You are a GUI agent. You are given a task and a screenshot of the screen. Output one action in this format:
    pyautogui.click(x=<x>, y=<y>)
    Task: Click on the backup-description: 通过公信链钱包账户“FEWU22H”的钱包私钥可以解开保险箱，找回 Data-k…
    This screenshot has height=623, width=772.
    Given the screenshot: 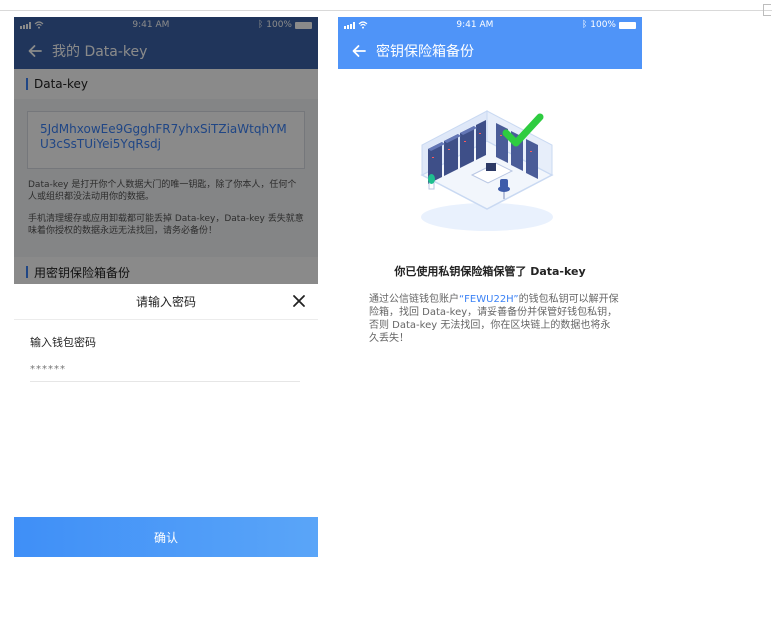 What is the action you would take?
    pyautogui.click(x=494, y=319)
    